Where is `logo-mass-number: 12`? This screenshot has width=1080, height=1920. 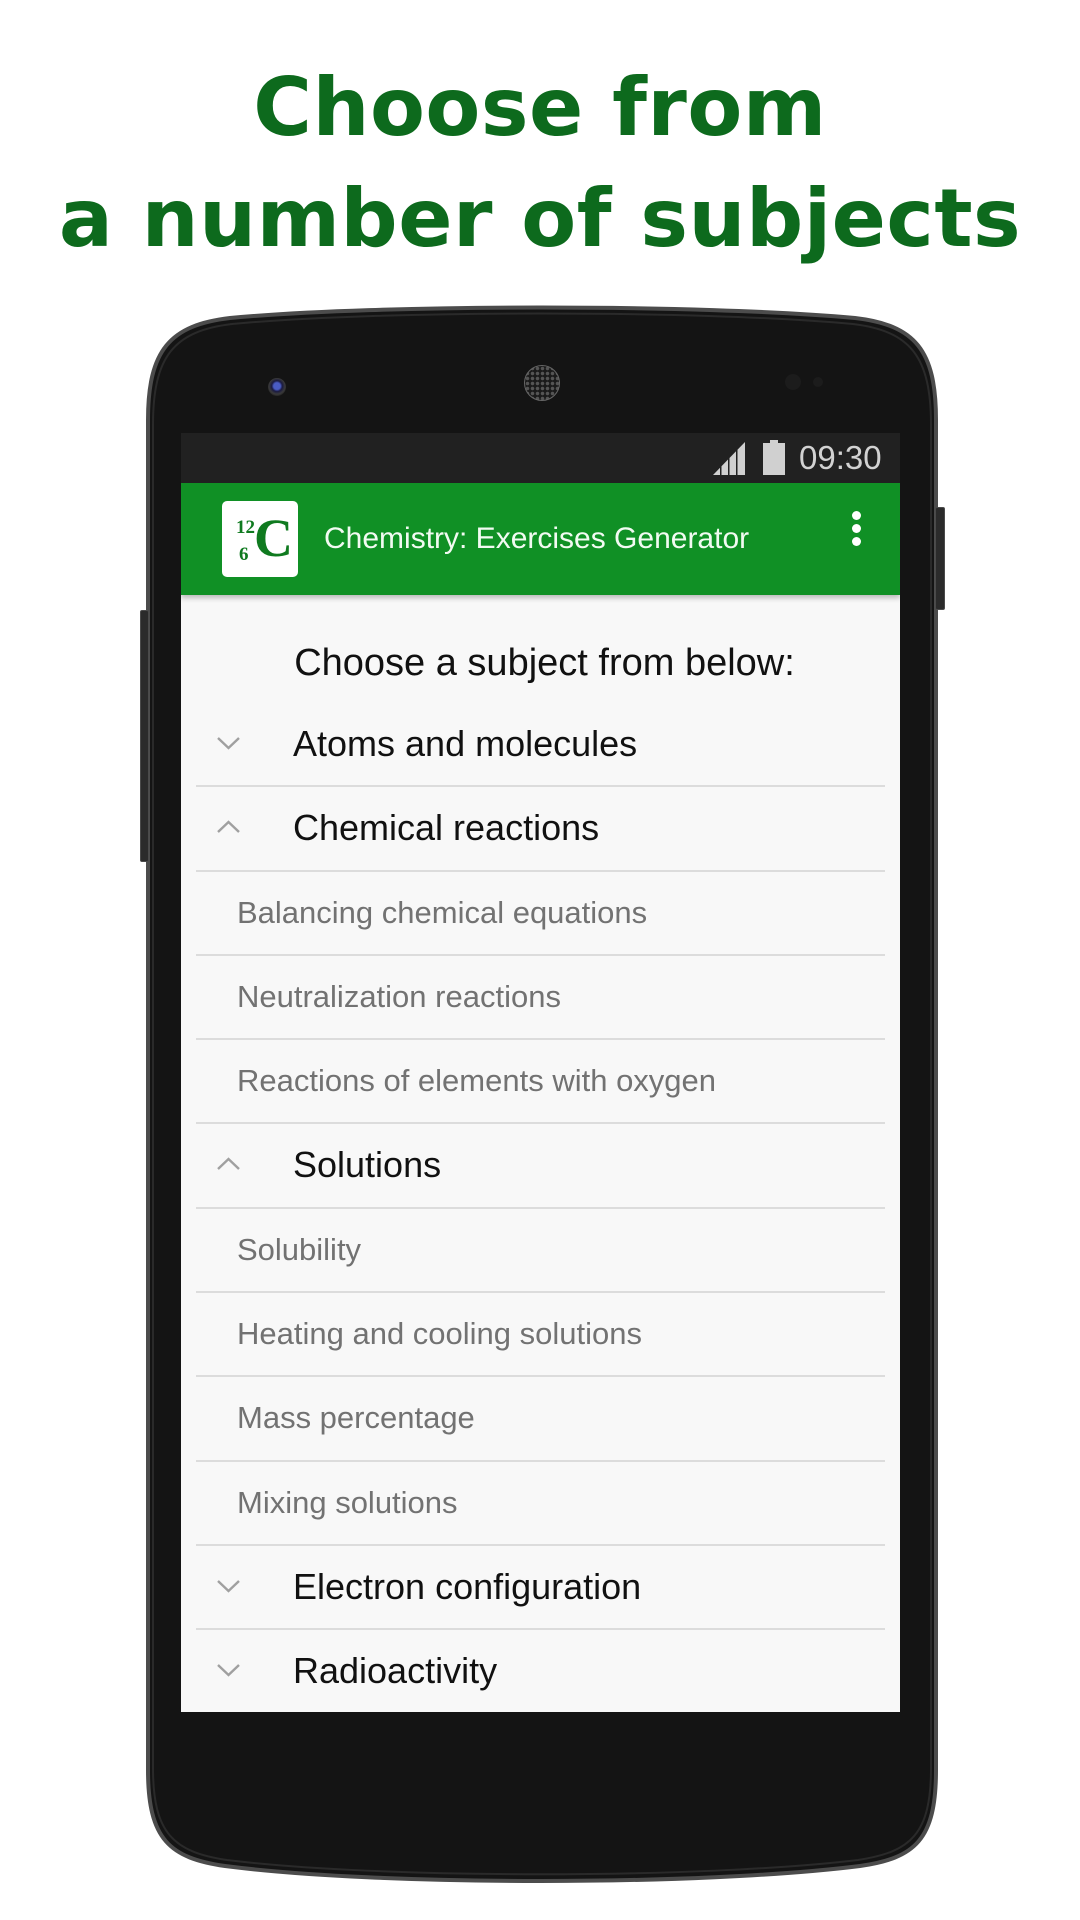 logo-mass-number: 12 is located at coordinates (245, 527).